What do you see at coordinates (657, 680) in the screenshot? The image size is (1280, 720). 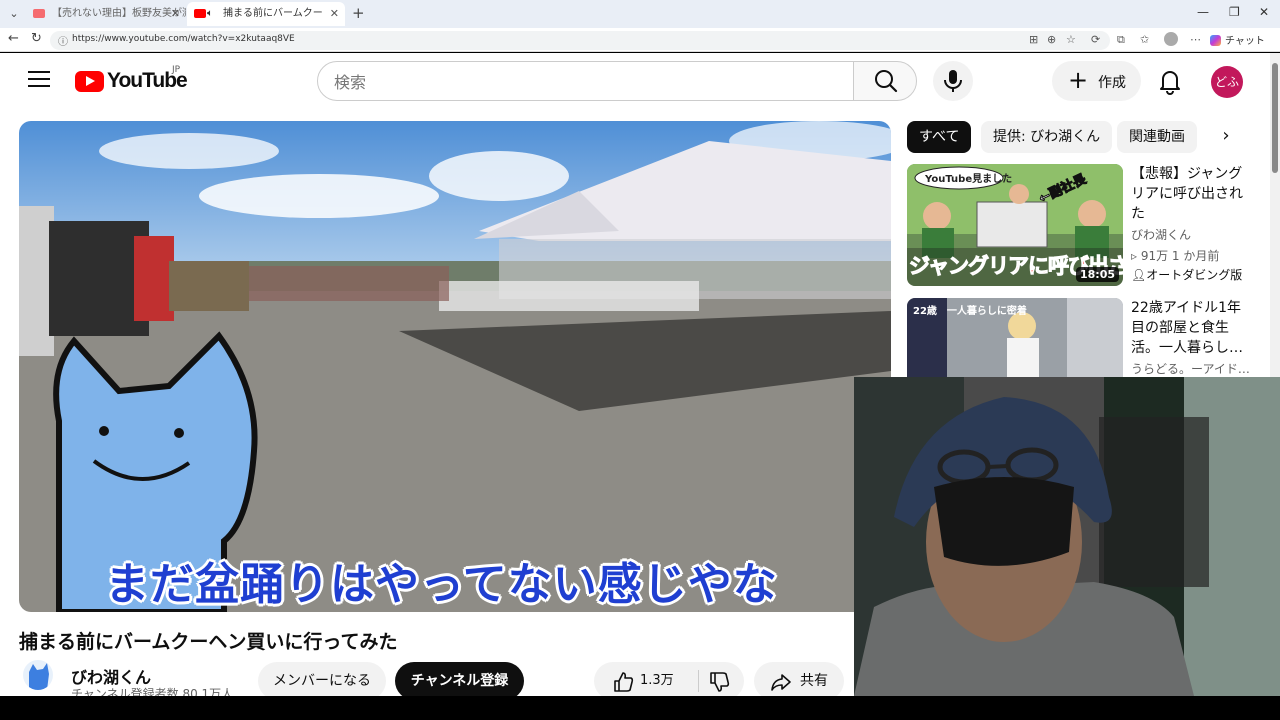 I see `like-count: 1.3万` at bounding box center [657, 680].